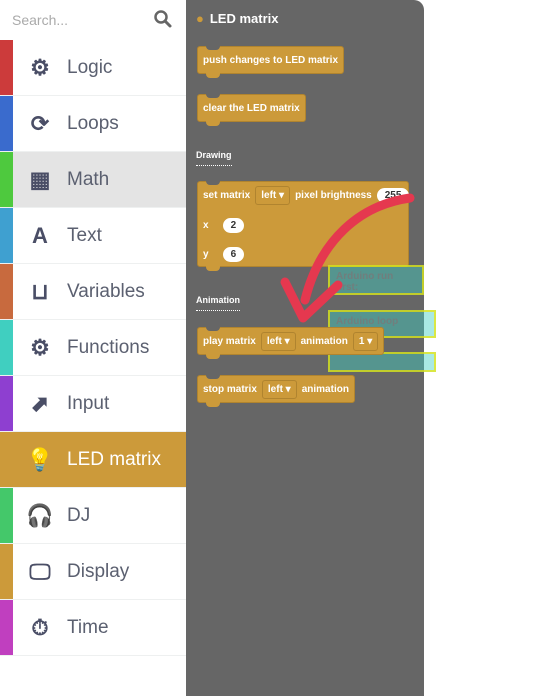 This screenshot has height=696, width=555. What do you see at coordinates (40, 515) in the screenshot?
I see `headphones-icon: 🎧` at bounding box center [40, 515].